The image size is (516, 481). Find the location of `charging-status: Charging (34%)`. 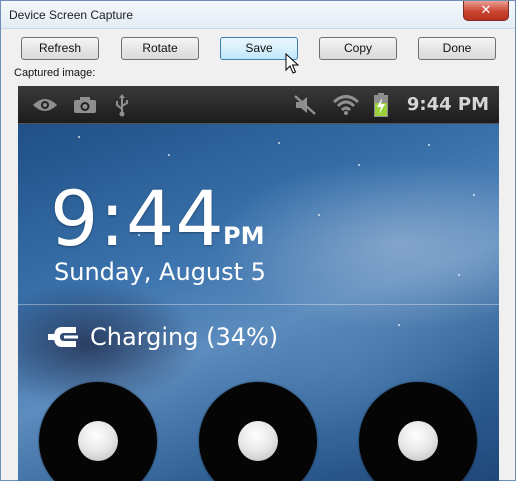

charging-status: Charging (34%) is located at coordinates (163, 337).